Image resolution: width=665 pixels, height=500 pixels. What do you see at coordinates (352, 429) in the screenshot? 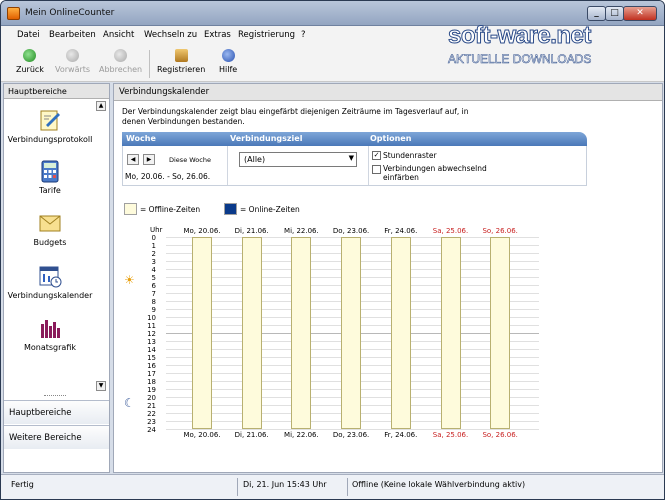
I see `hour-gridline` at bounding box center [352, 429].